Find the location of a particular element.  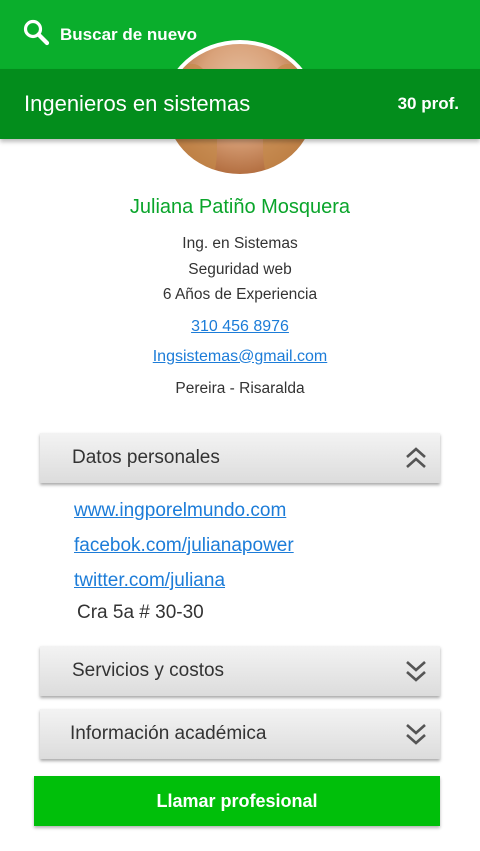

academic-accordion: Información académica is located at coordinates (240, 734).